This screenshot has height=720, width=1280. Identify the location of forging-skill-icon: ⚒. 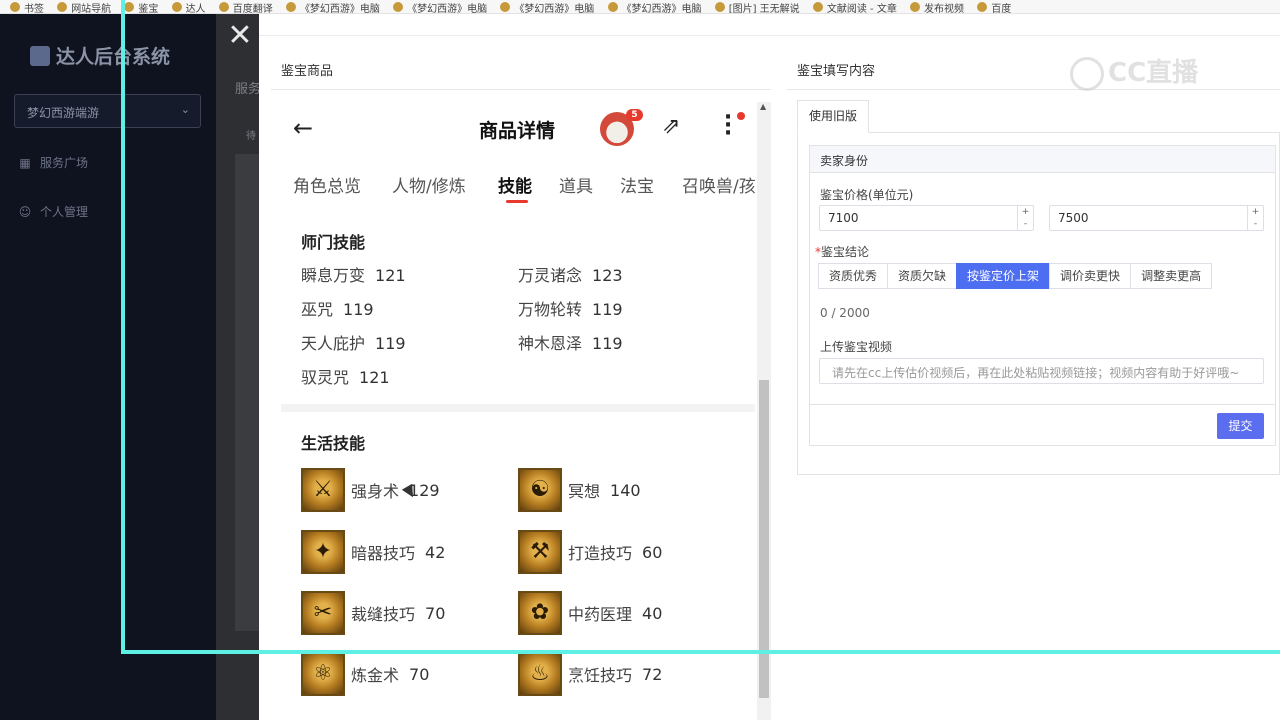
(540, 552).